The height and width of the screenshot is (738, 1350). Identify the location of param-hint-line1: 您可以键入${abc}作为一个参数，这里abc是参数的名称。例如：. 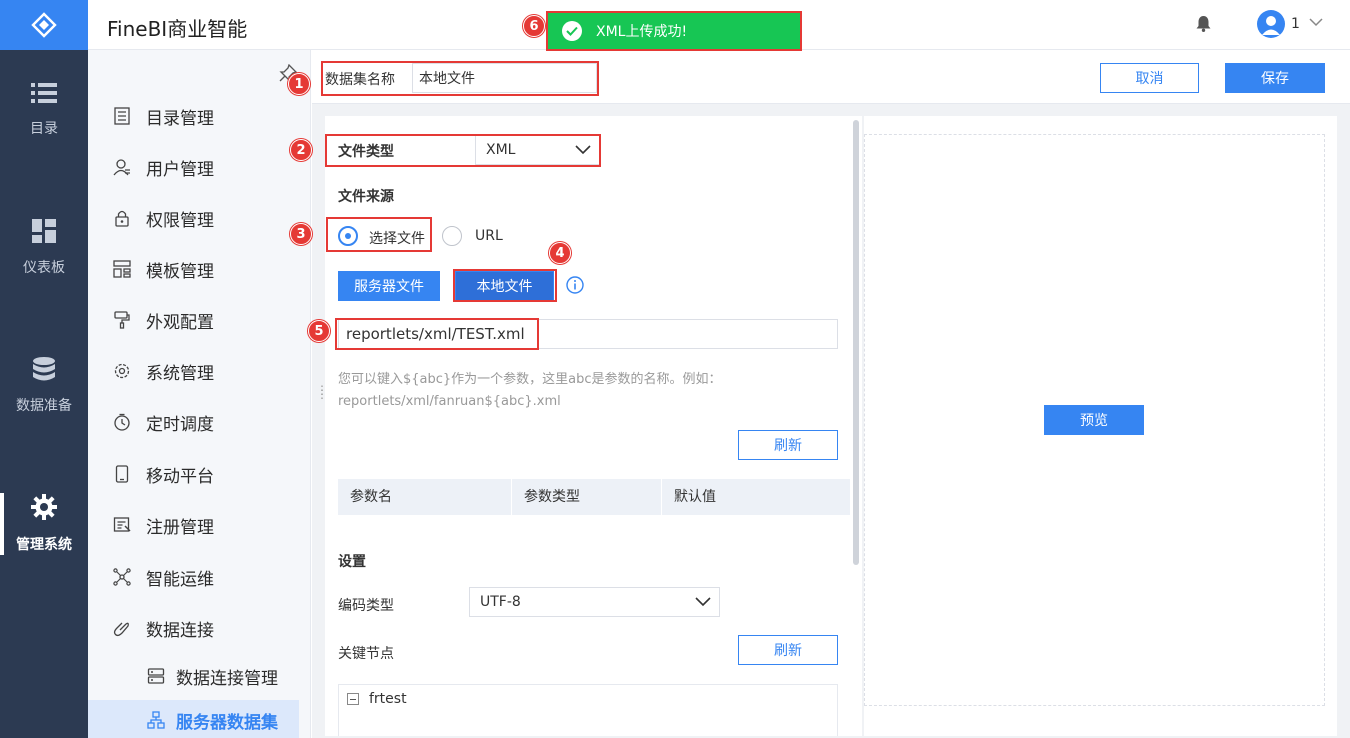
(530, 379).